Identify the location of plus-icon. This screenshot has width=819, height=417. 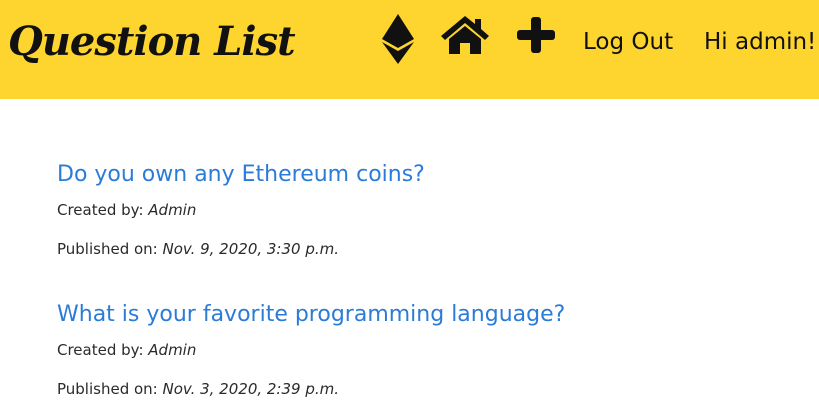
(536, 35).